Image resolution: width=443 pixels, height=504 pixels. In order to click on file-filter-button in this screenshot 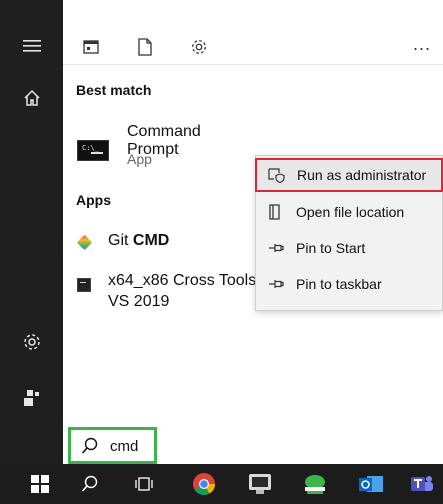, I will do `click(145, 47)`.